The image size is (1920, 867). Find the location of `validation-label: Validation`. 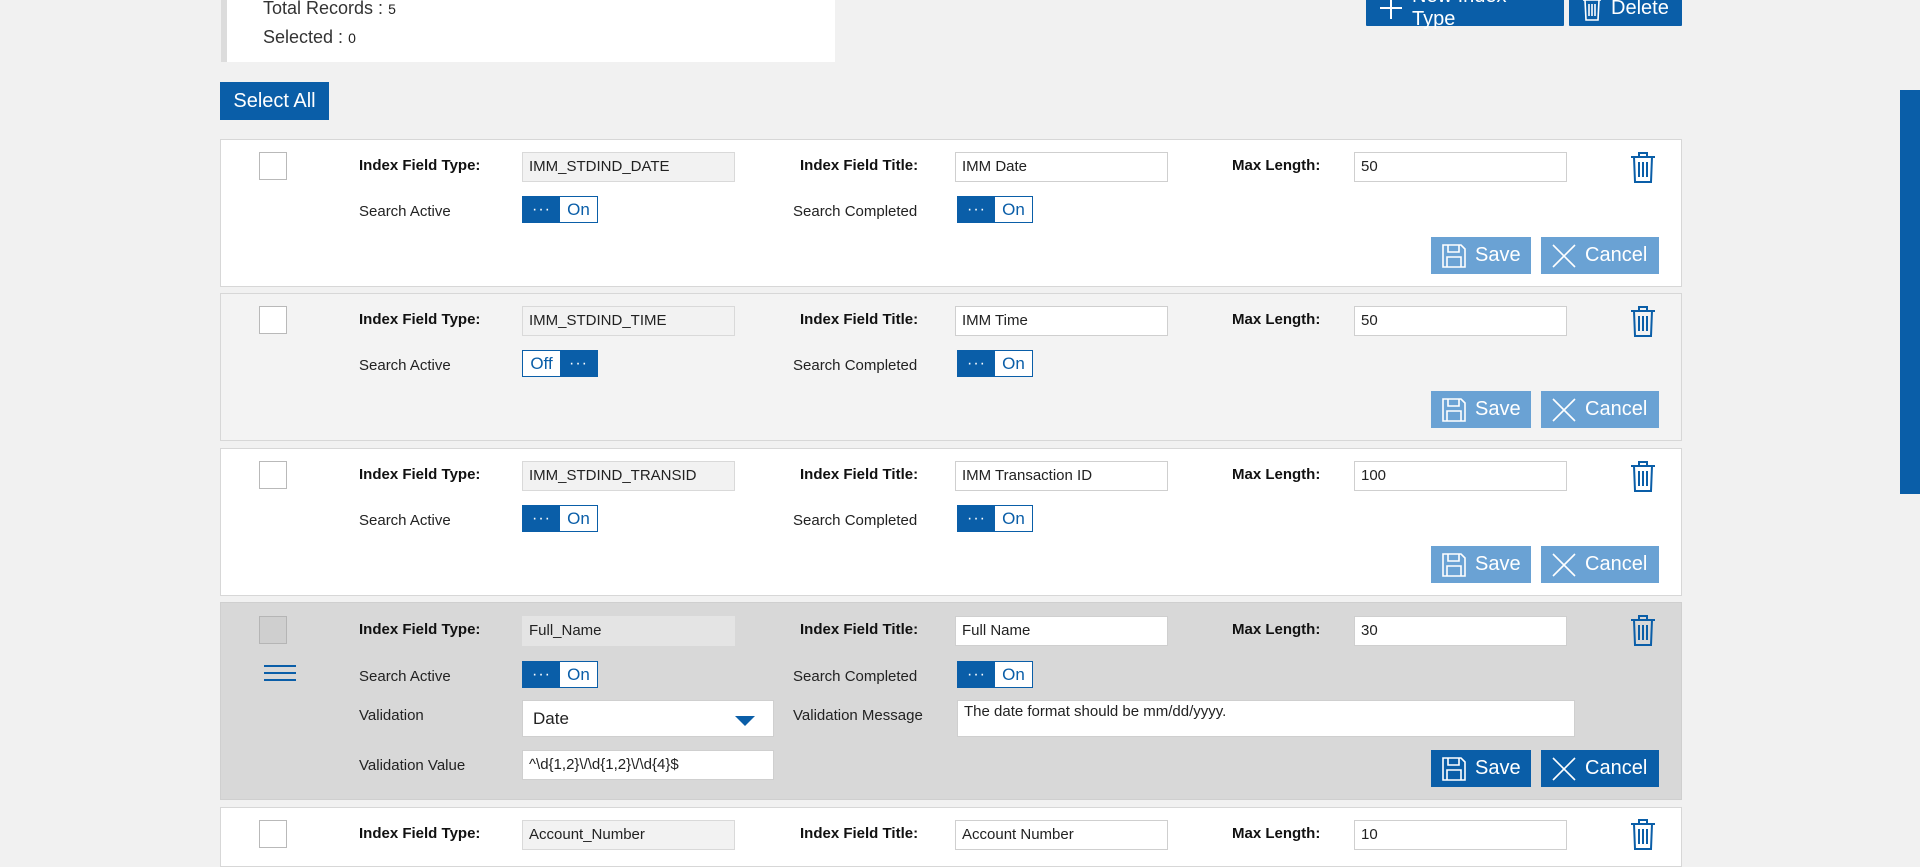

validation-label: Validation is located at coordinates (391, 715).